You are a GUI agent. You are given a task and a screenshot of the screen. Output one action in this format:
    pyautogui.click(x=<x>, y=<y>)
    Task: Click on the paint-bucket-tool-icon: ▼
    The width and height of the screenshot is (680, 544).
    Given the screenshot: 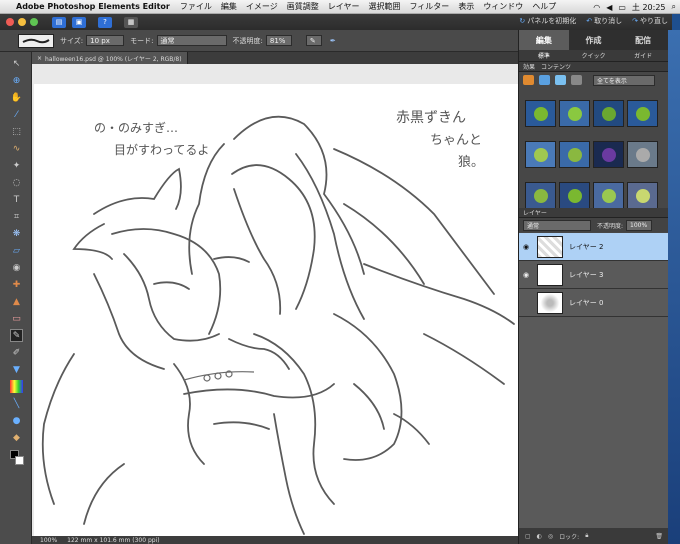 What is the action you would take?
    pyautogui.click(x=16, y=369)
    